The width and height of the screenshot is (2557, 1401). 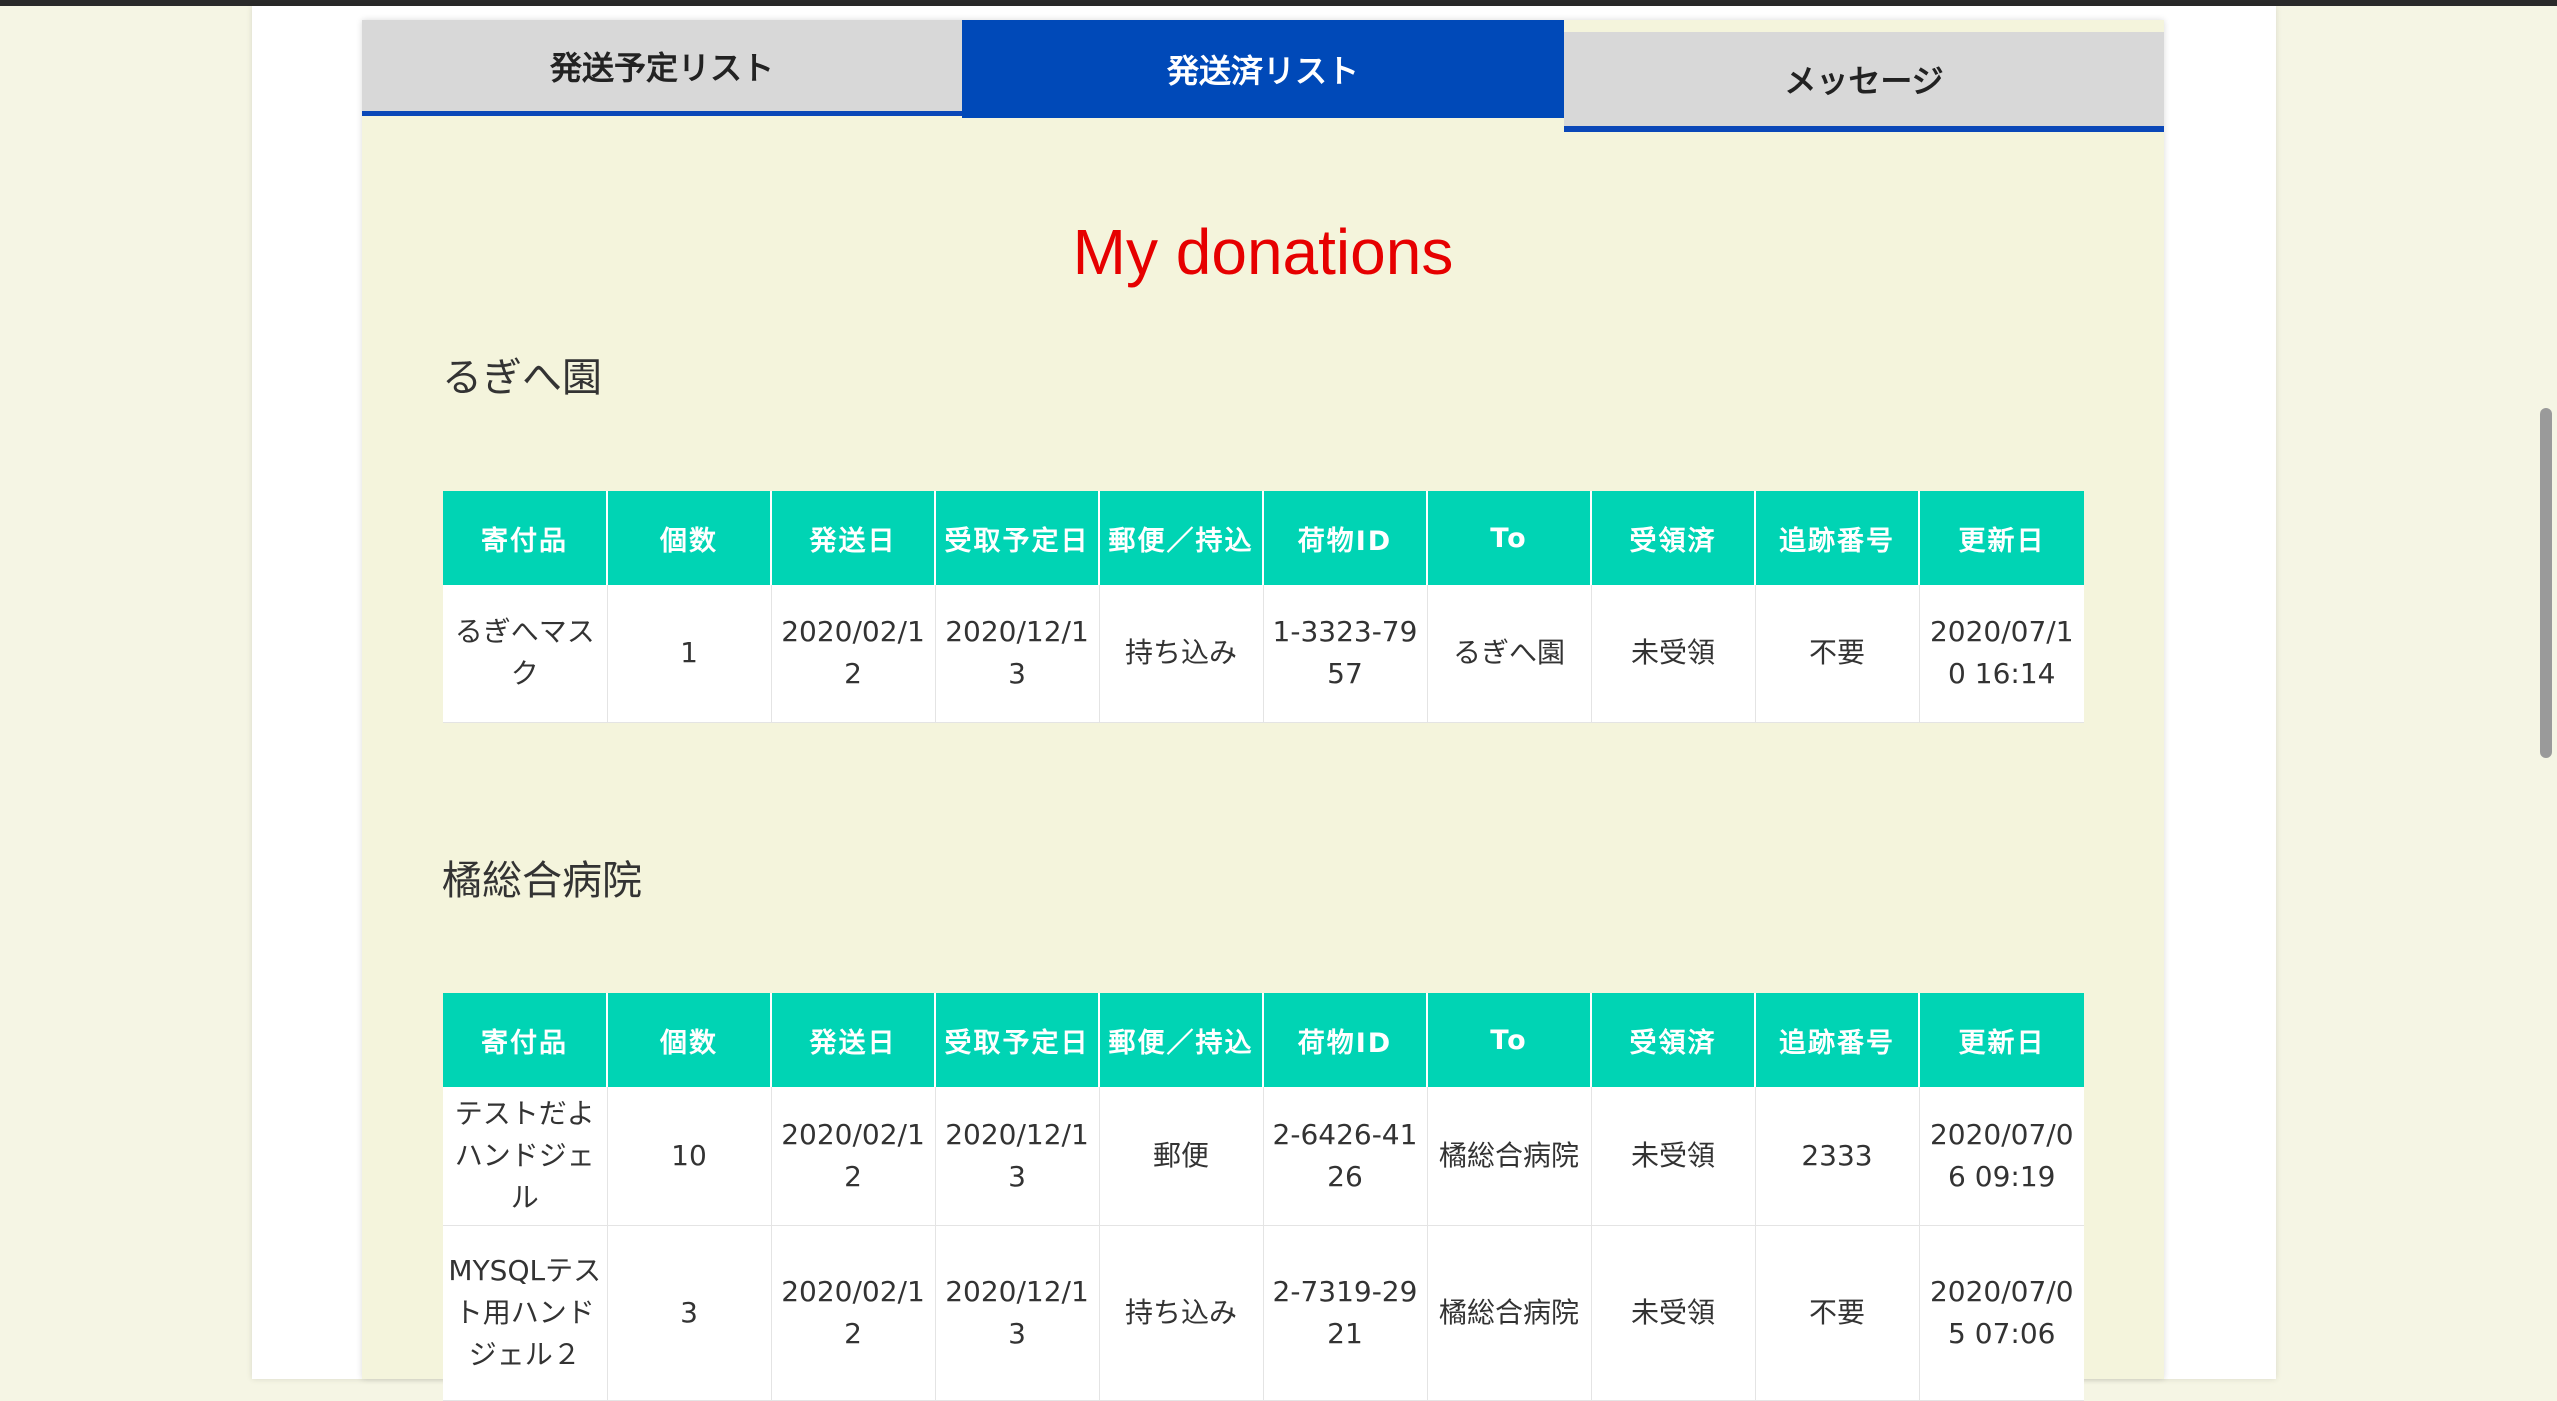 I want to click on page-title: My donations, so click(x=1263, y=252).